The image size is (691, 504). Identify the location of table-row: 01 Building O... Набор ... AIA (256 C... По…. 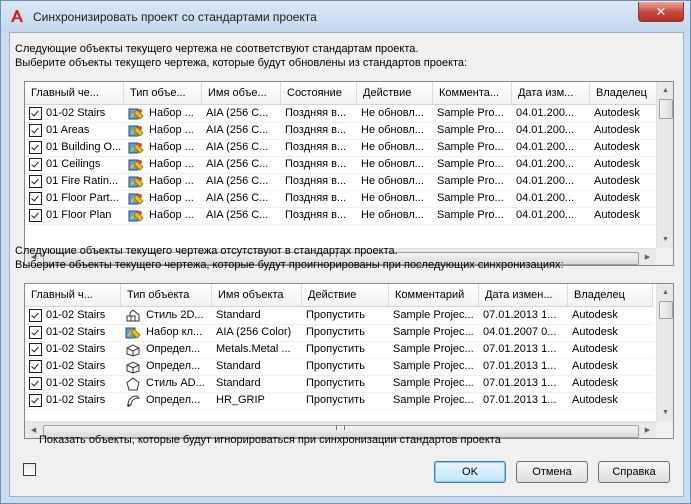
(342, 148).